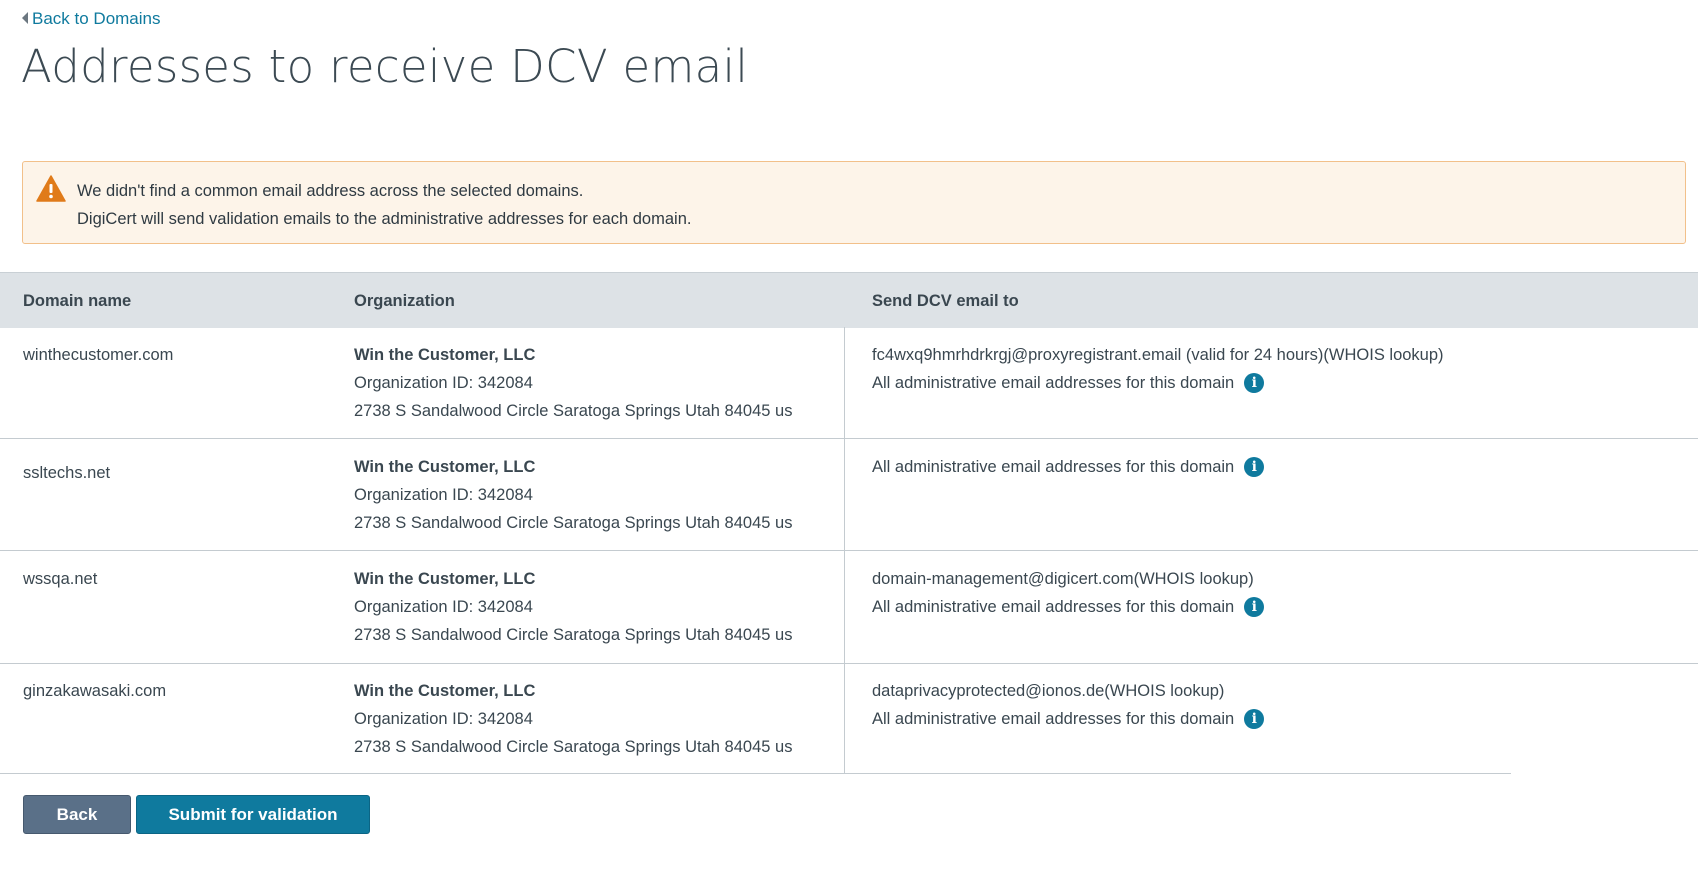 The width and height of the screenshot is (1698, 874). I want to click on back-button: Back, so click(77, 814).